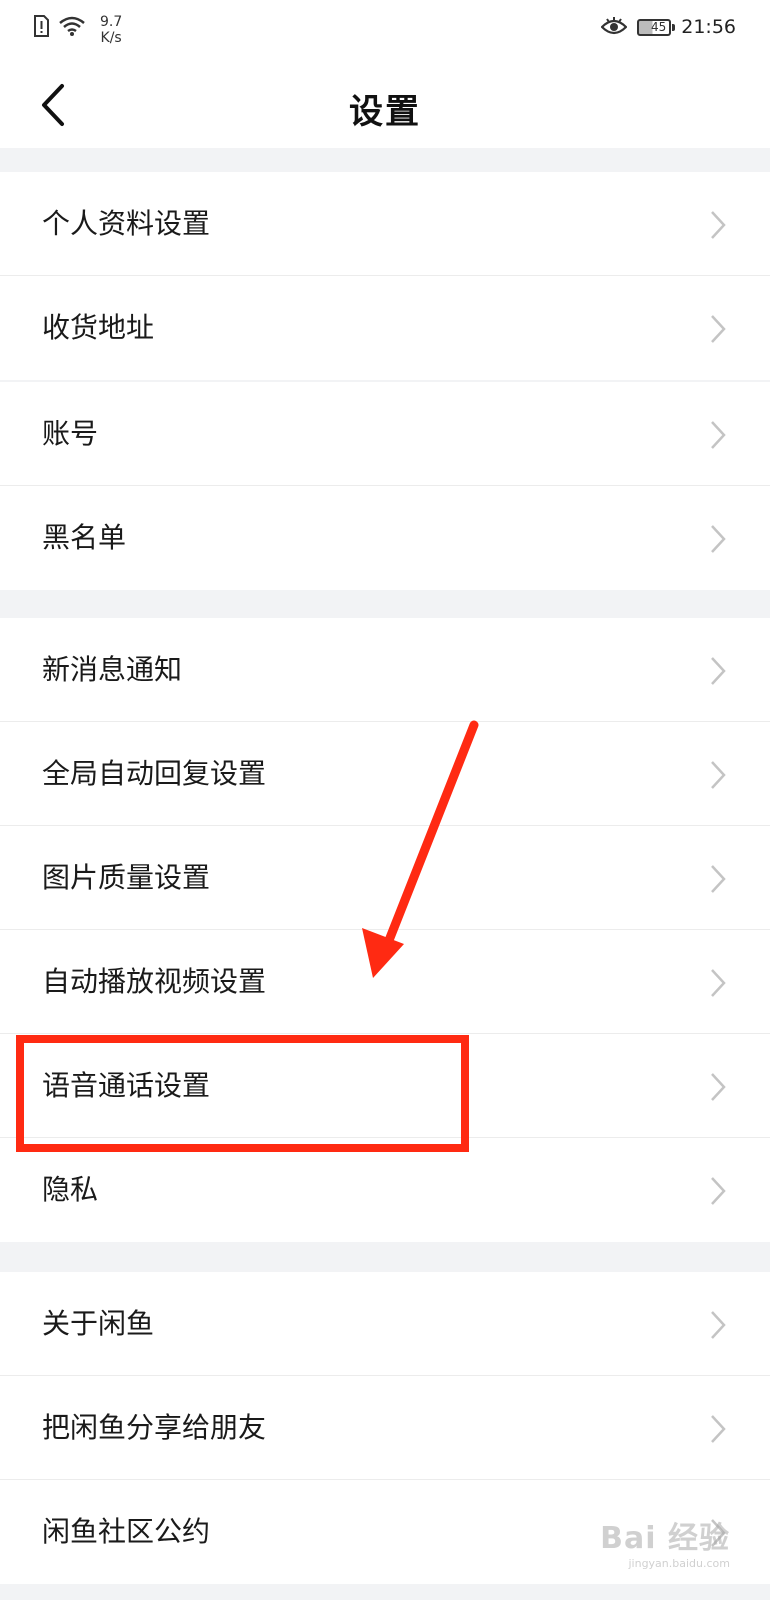 This screenshot has width=770, height=1600. Describe the element at coordinates (111, 38) in the screenshot. I see `network-speed-unit: K/s` at that location.